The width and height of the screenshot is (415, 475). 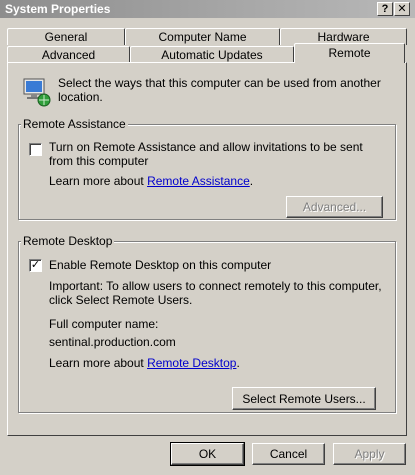 What do you see at coordinates (68, 54) in the screenshot?
I see `tab-advanced: Advanced` at bounding box center [68, 54].